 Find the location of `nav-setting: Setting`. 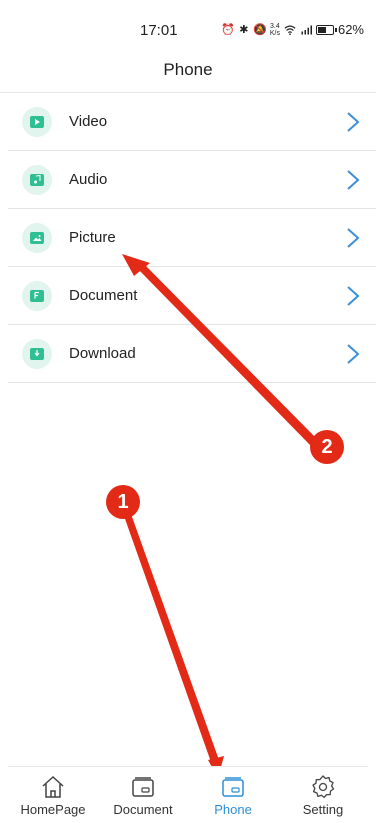

nav-setting: Setting is located at coordinates (323, 795).